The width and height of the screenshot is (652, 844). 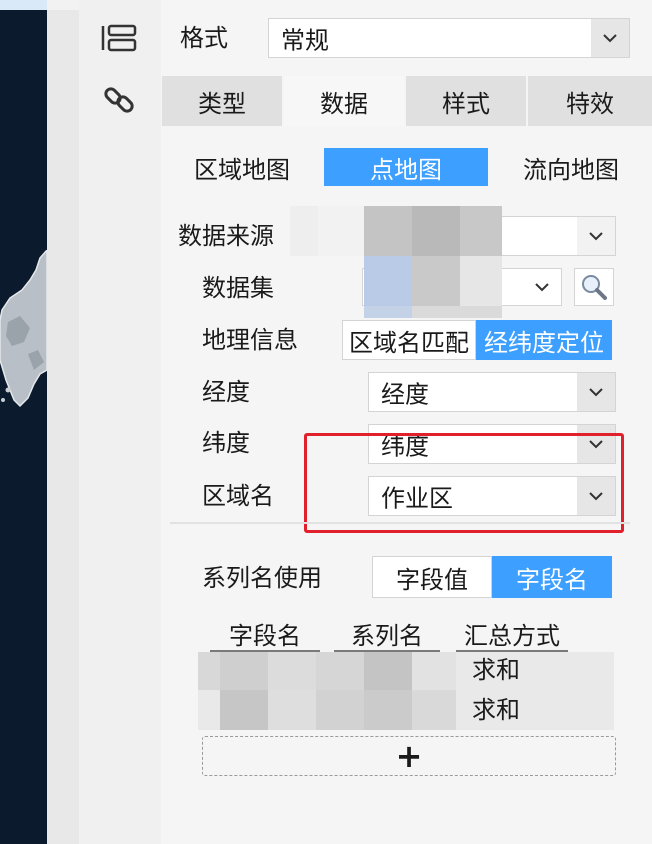 What do you see at coordinates (119, 100) in the screenshot?
I see `link-icon` at bounding box center [119, 100].